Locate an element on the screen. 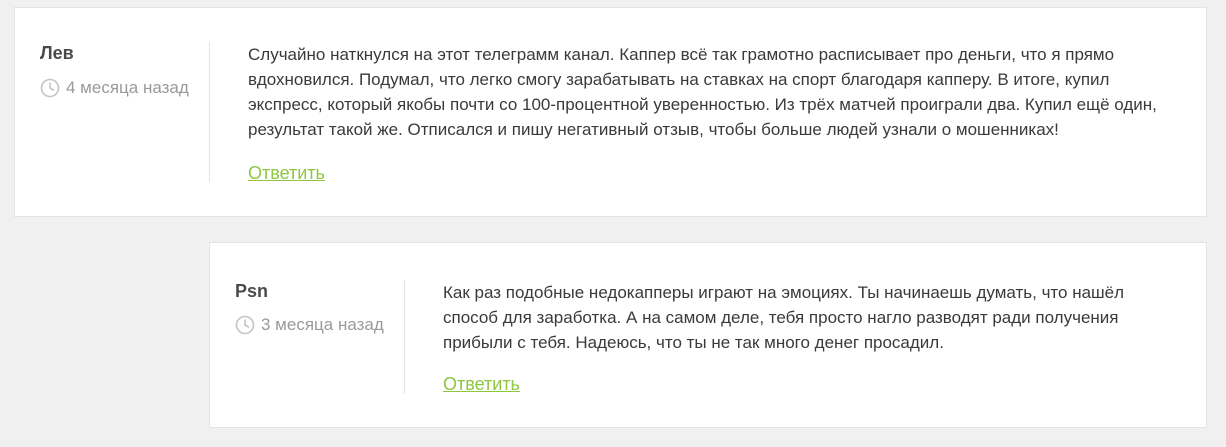 This screenshot has width=1226, height=447. comment-date: 4 месяца назад is located at coordinates (114, 88).